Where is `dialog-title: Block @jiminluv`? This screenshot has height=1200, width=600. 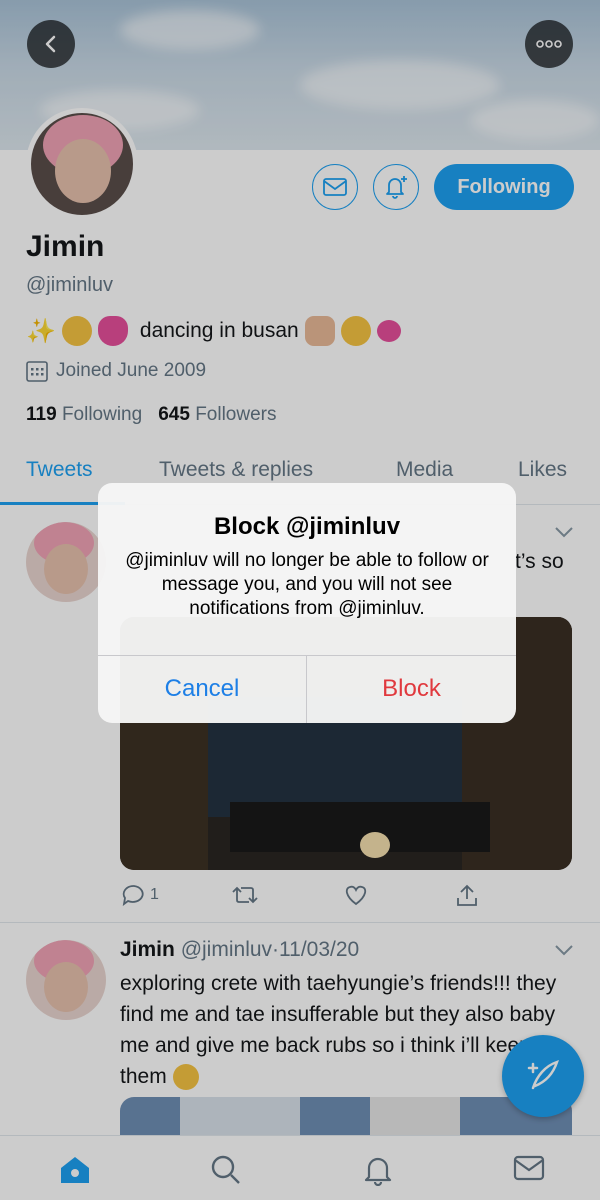
dialog-title: Block @jiminluv is located at coordinates (307, 526).